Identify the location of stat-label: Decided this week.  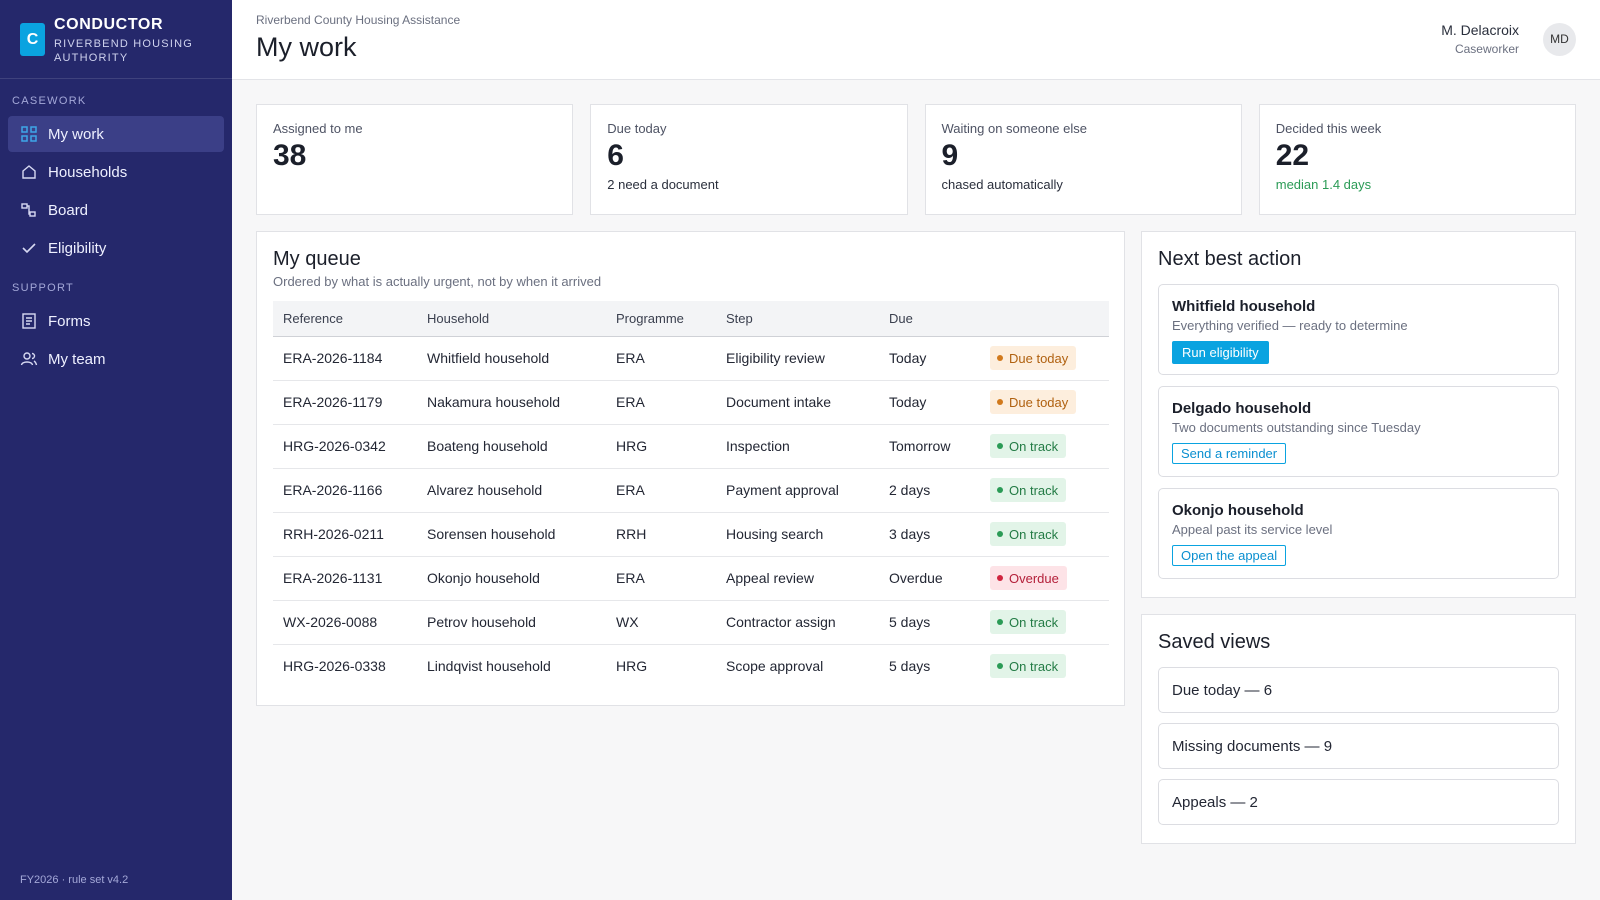
(1328, 128).